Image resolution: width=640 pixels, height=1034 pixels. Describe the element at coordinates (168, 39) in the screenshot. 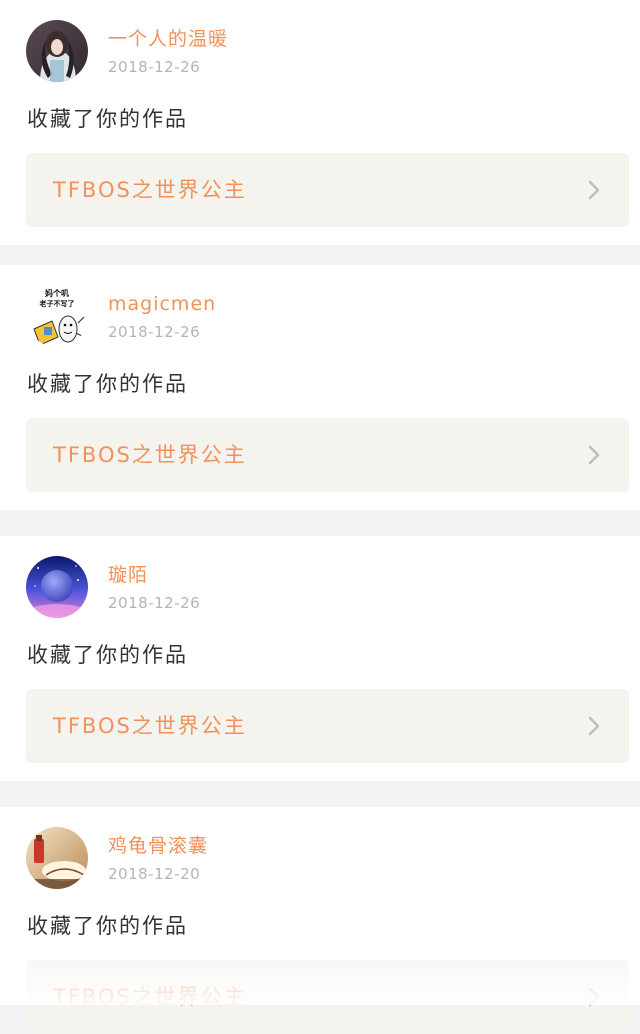

I see `username: 一个人的温暖` at that location.